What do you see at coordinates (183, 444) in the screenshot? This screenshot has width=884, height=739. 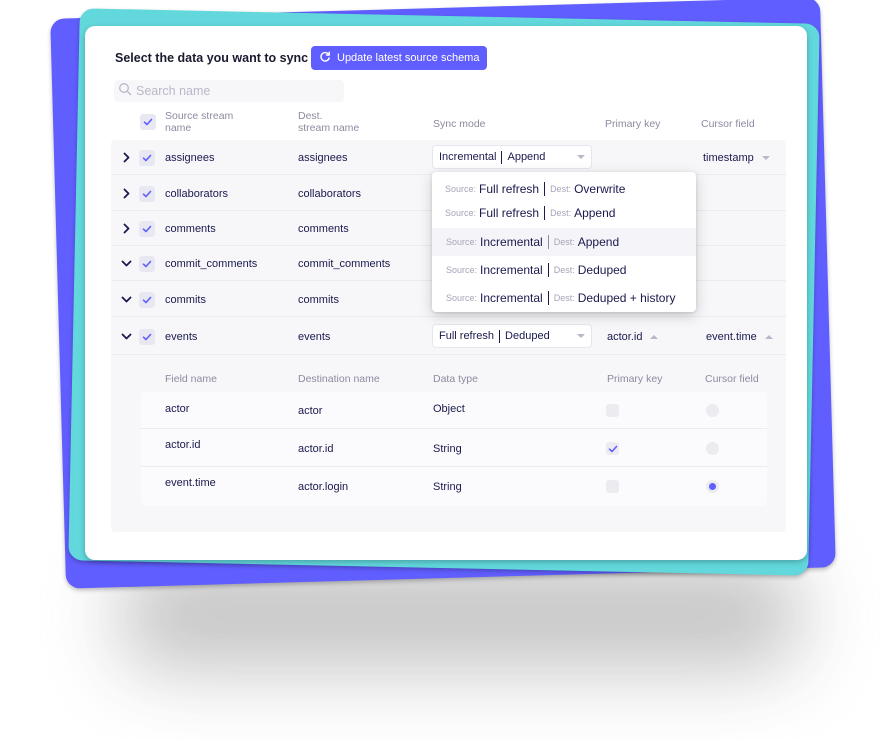 I see `field-name: actor.id` at bounding box center [183, 444].